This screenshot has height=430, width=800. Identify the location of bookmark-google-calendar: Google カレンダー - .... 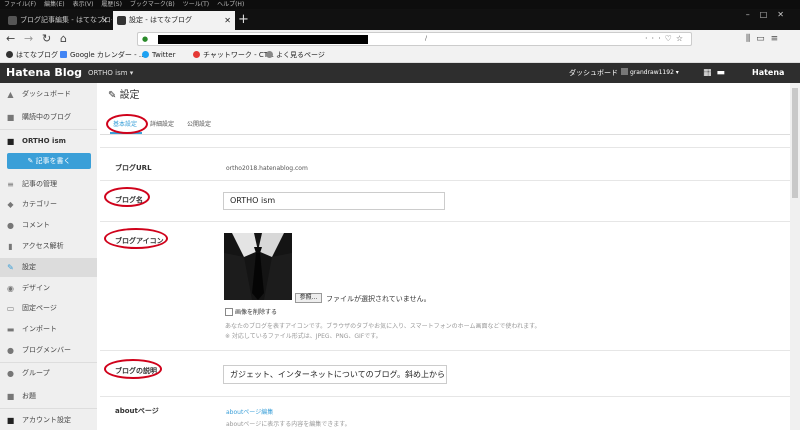
(103, 55).